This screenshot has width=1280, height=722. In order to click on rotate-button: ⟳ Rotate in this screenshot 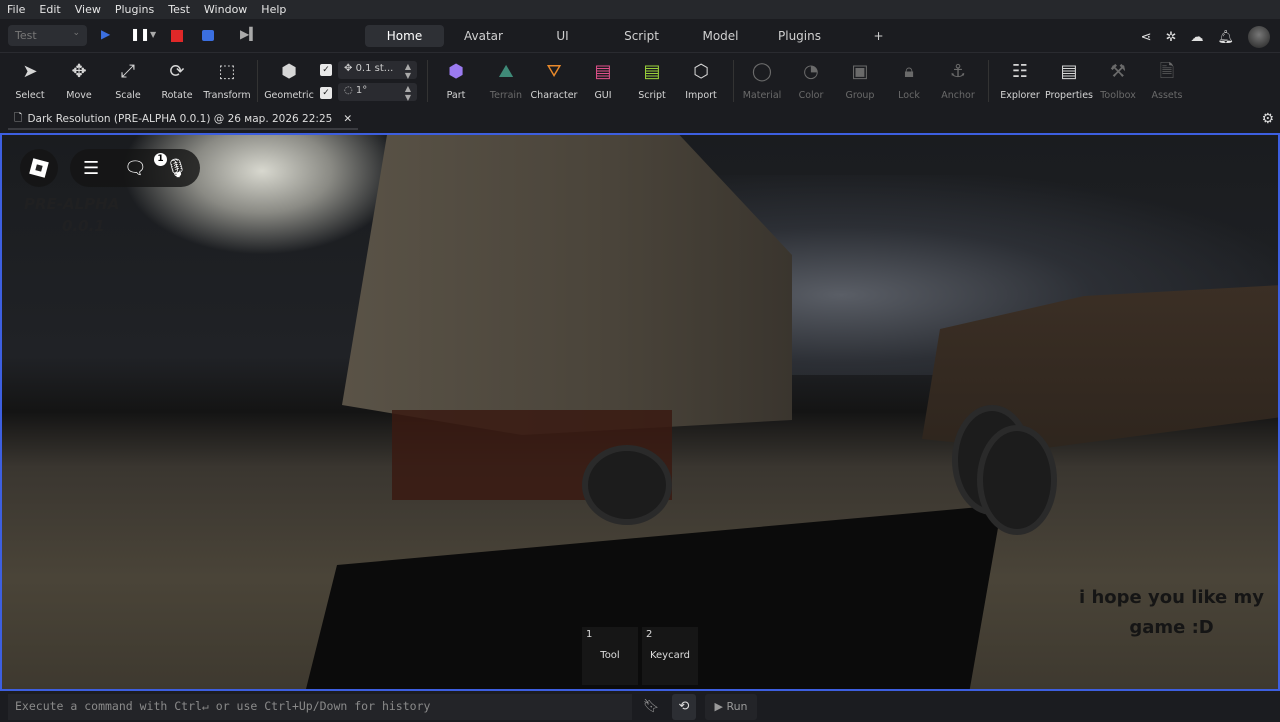, I will do `click(177, 80)`.